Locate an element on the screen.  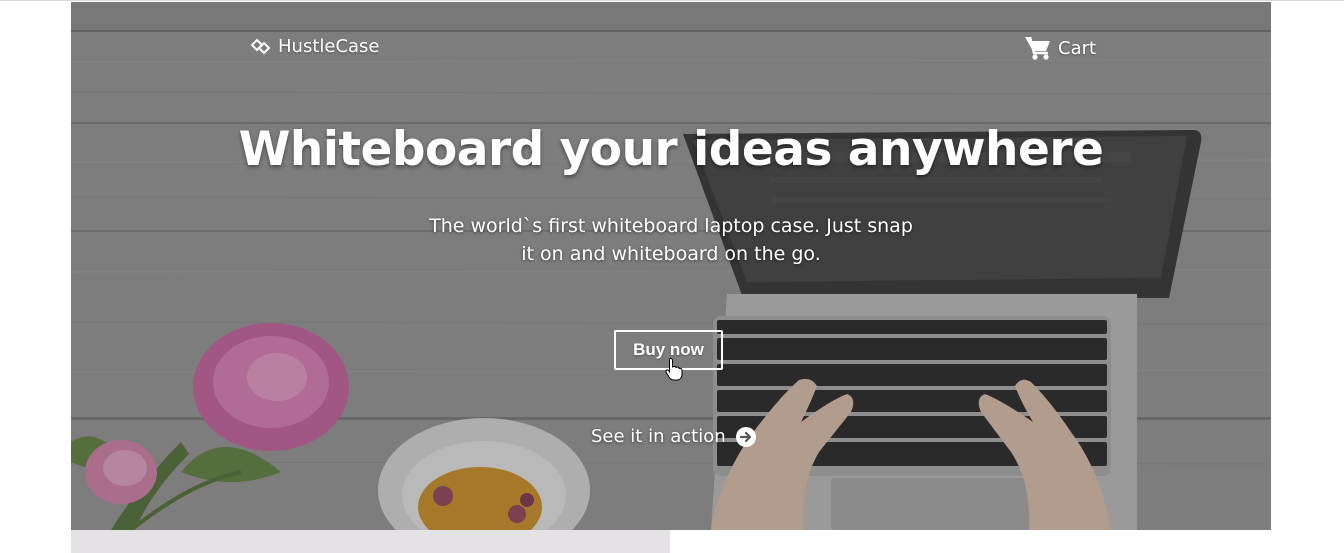
shopping-cart-icon is located at coordinates (1037, 48).